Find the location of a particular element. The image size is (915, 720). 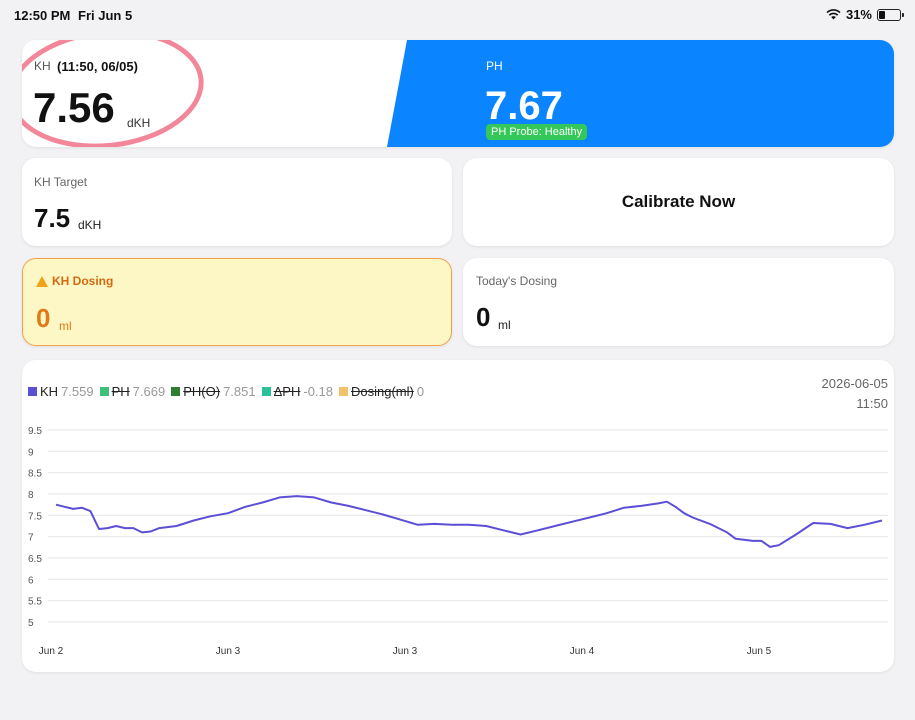

chart-timestamp: 2026-06-05 11:50 is located at coordinates (855, 394).